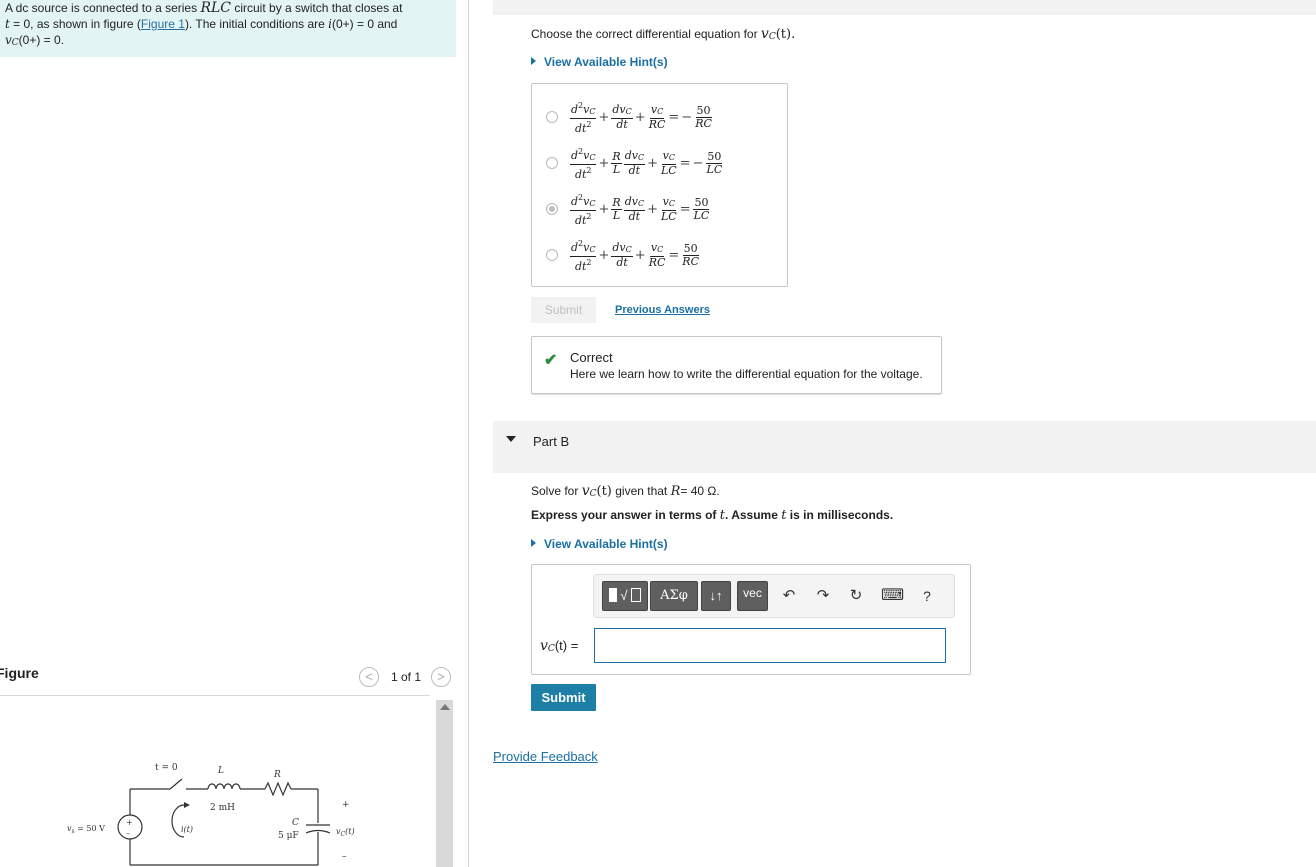  Describe the element at coordinates (75, 24) in the screenshot. I see `problem-text: = 0, as shown in figure (` at that location.